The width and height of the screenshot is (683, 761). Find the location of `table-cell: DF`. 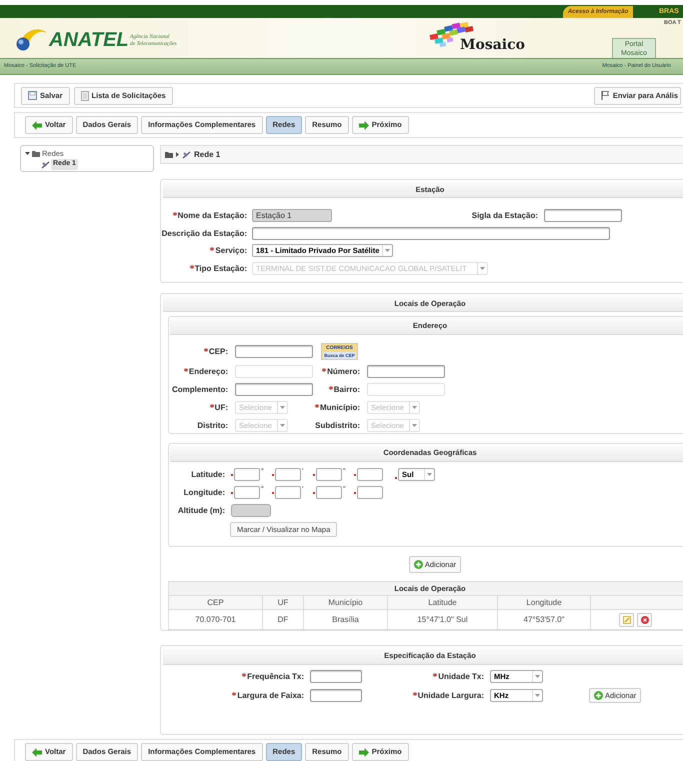

table-cell: DF is located at coordinates (283, 619).